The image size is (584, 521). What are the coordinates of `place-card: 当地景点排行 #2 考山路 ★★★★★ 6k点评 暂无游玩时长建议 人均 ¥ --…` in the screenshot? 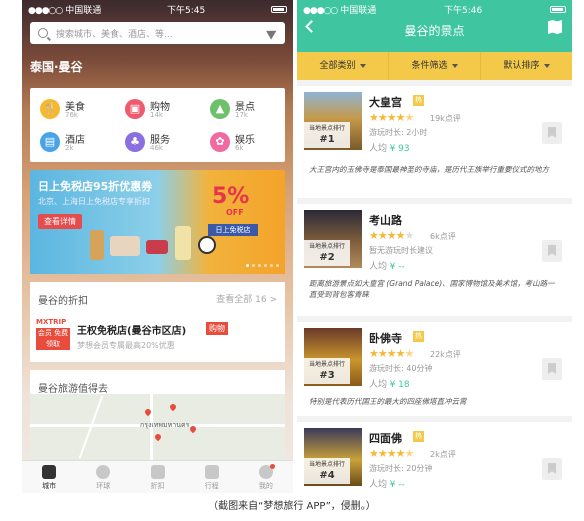 It's located at (434, 260).